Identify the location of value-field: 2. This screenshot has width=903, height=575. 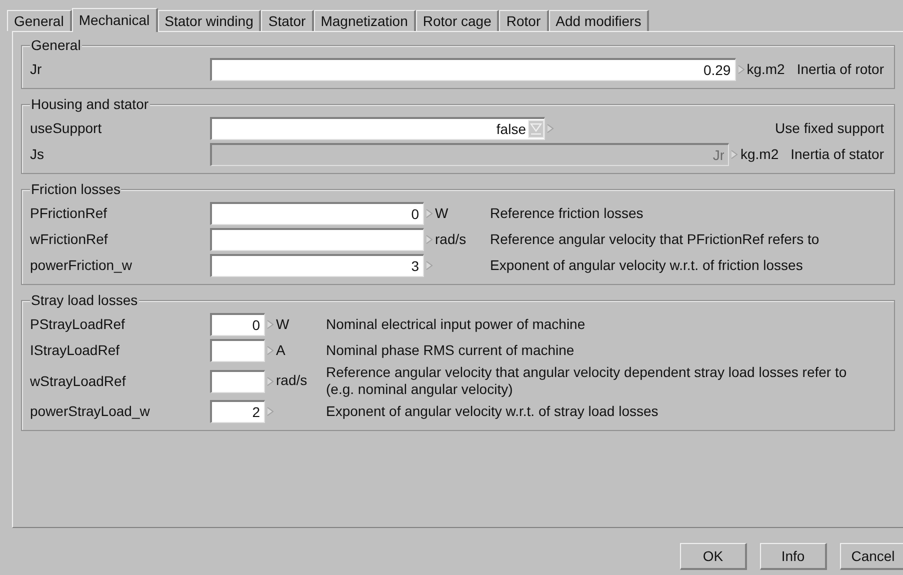
(237, 411).